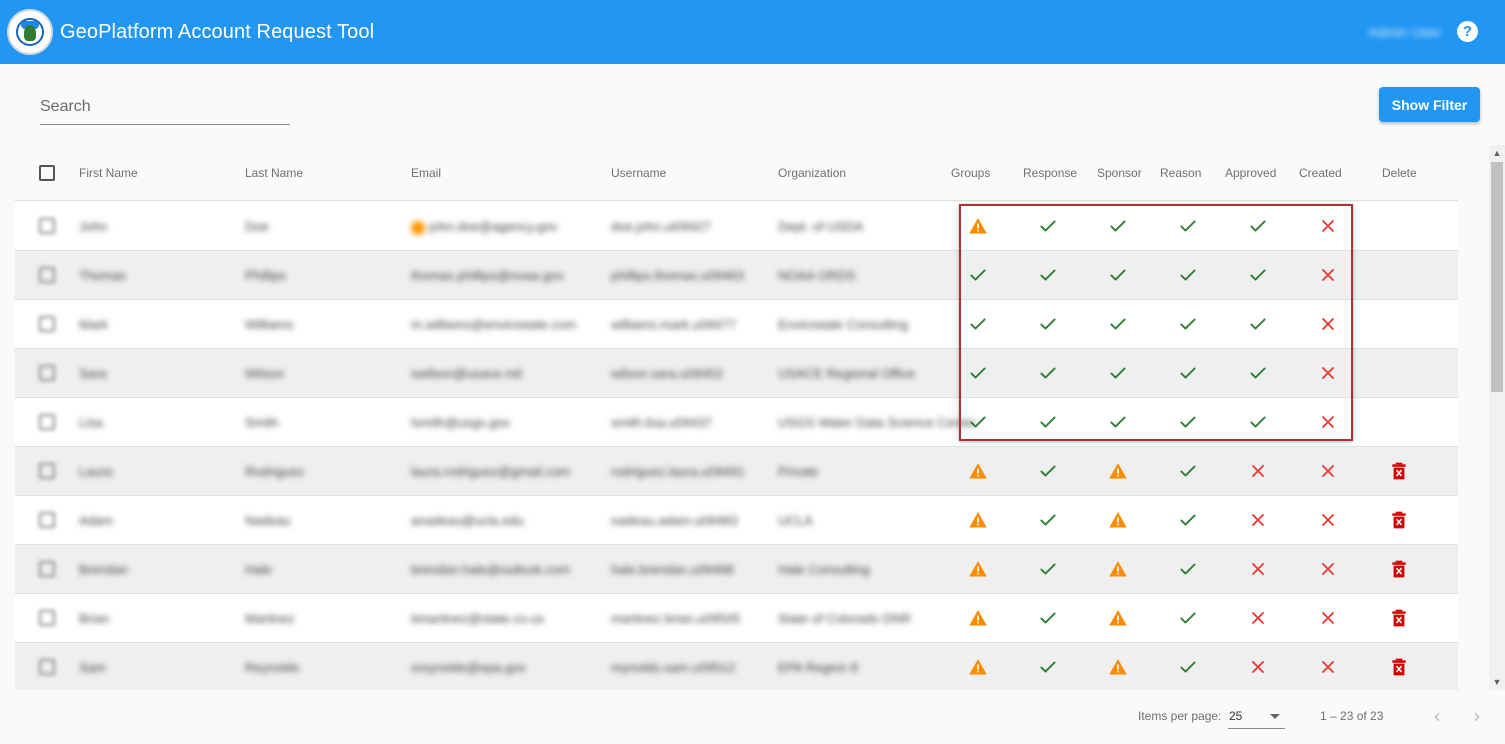 The width and height of the screenshot is (1505, 744). What do you see at coordinates (264, 373) in the screenshot?
I see `cell-last-name: Wilson` at bounding box center [264, 373].